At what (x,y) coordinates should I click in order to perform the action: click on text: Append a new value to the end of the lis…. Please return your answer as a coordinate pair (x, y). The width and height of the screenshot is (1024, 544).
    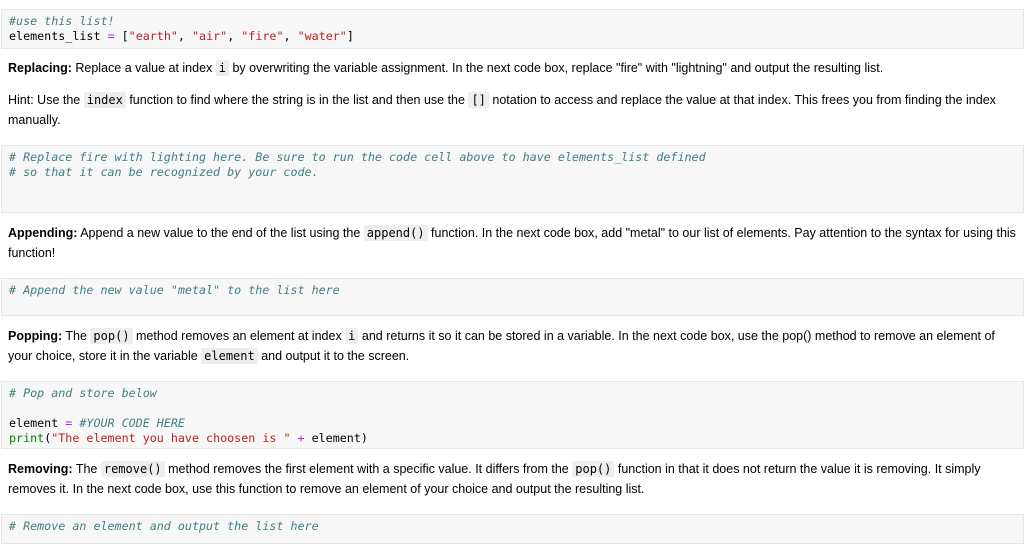
    Looking at the image, I should click on (220, 233).